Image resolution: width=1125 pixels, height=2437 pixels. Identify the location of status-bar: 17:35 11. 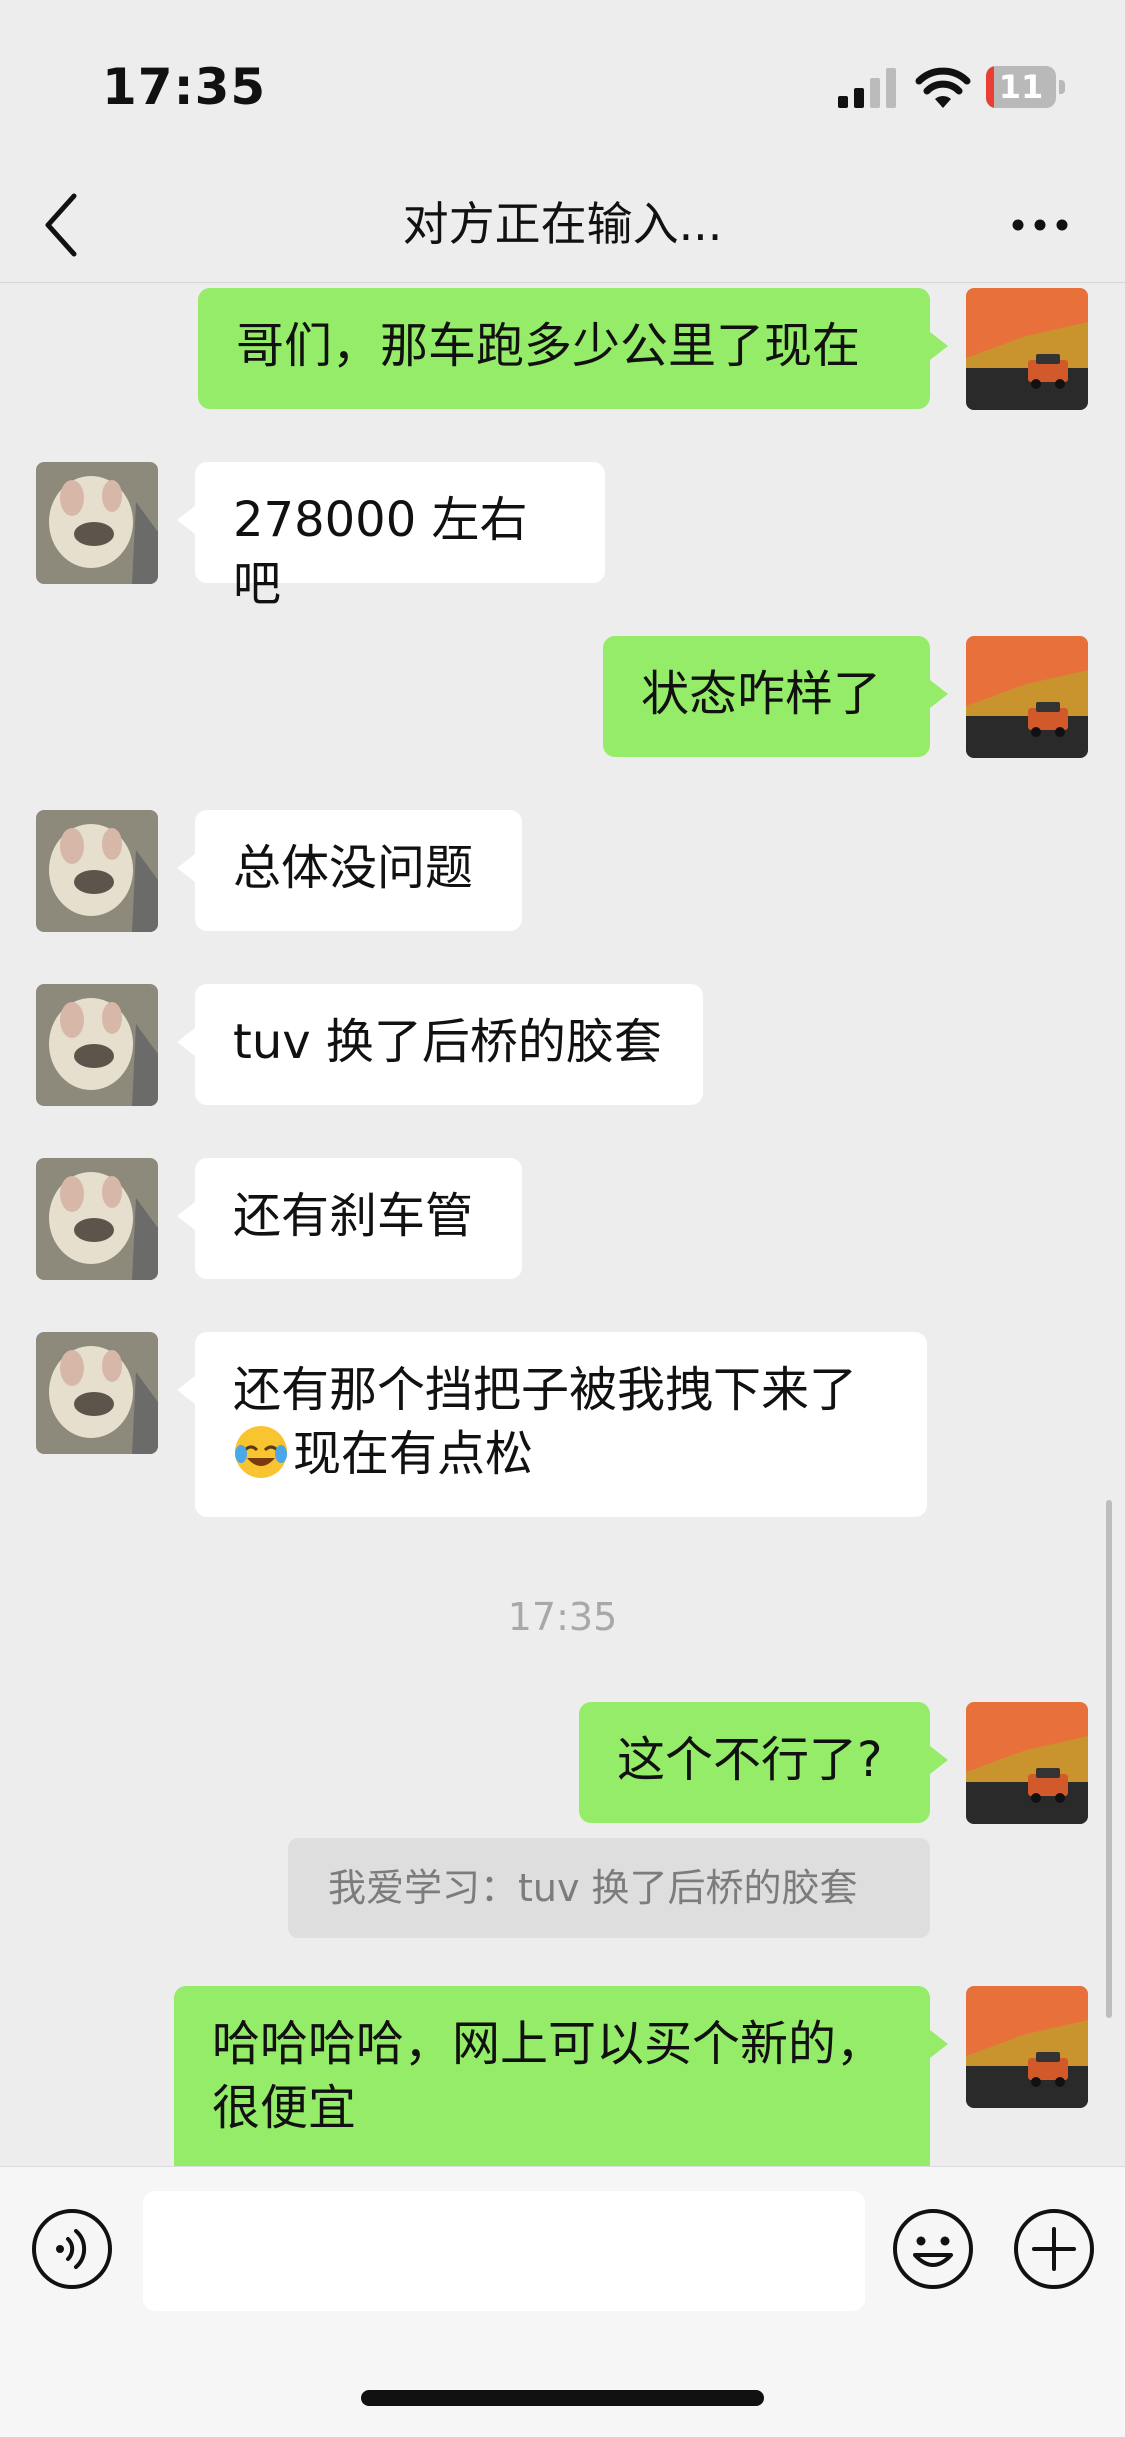
(562, 85).